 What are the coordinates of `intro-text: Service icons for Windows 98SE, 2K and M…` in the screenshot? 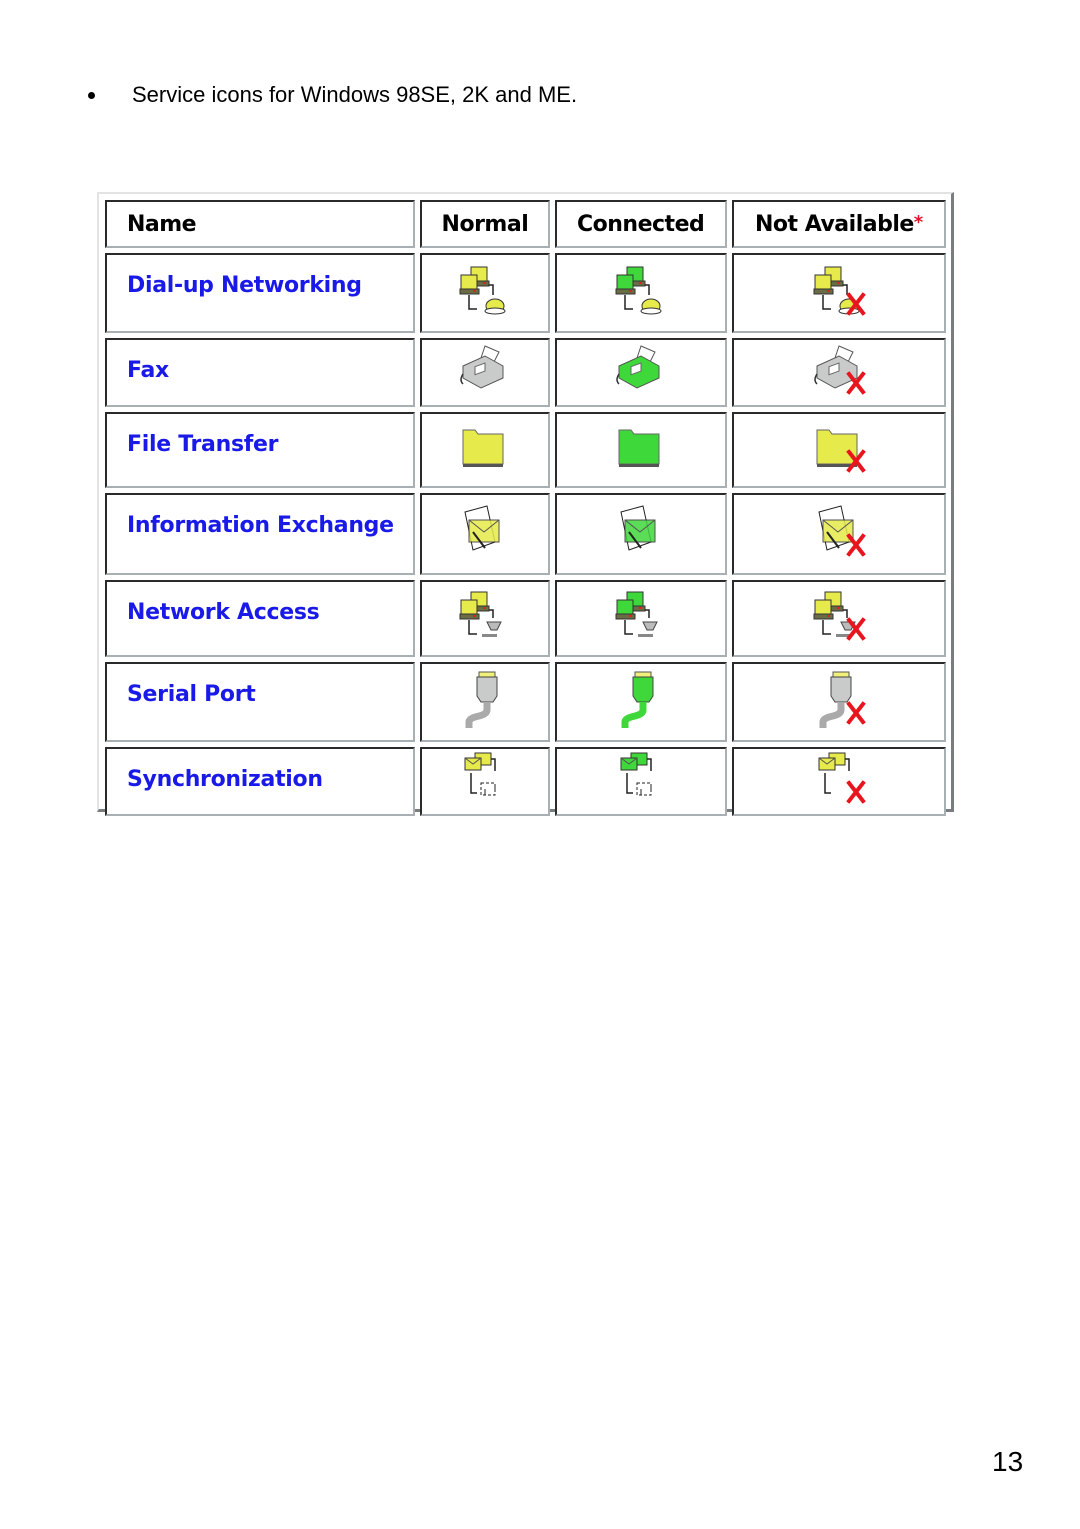 It's located at (355, 94).